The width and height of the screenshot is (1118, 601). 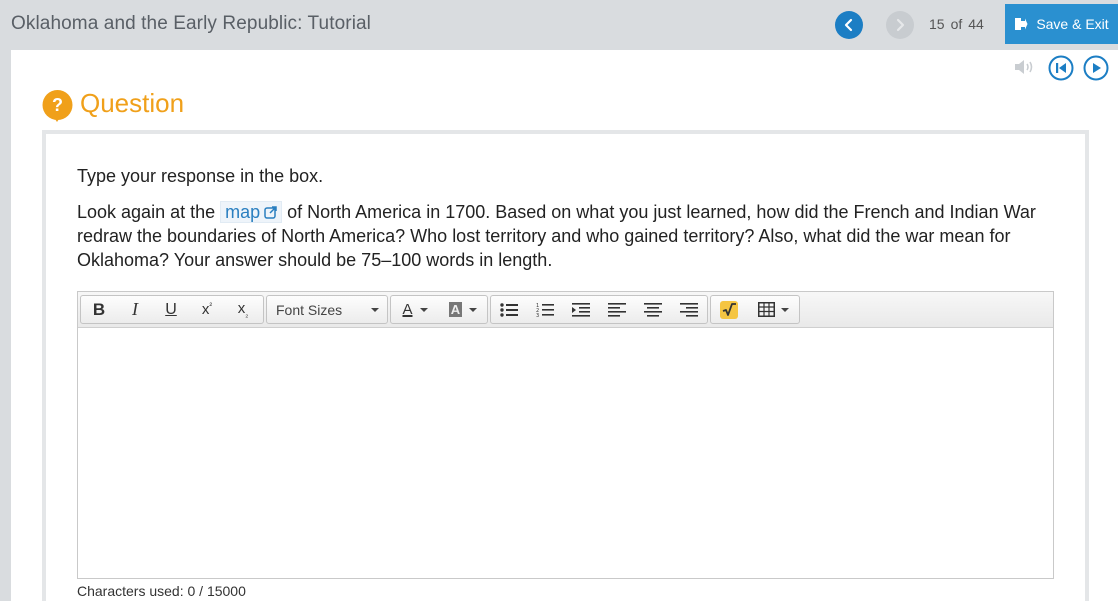 What do you see at coordinates (1021, 24) in the screenshot?
I see `exit-icon` at bounding box center [1021, 24].